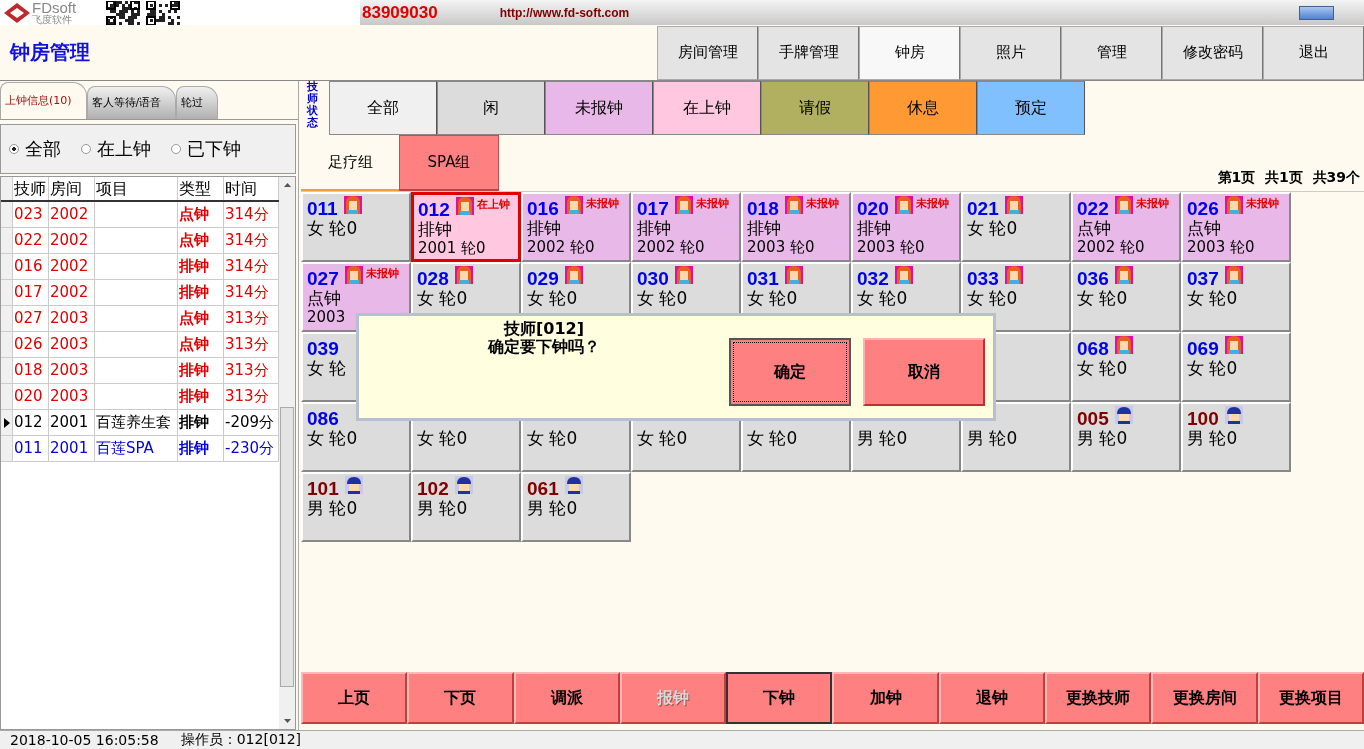 Image resolution: width=1364 pixels, height=749 pixels. I want to click on dialog-button: 取消, so click(924, 372).